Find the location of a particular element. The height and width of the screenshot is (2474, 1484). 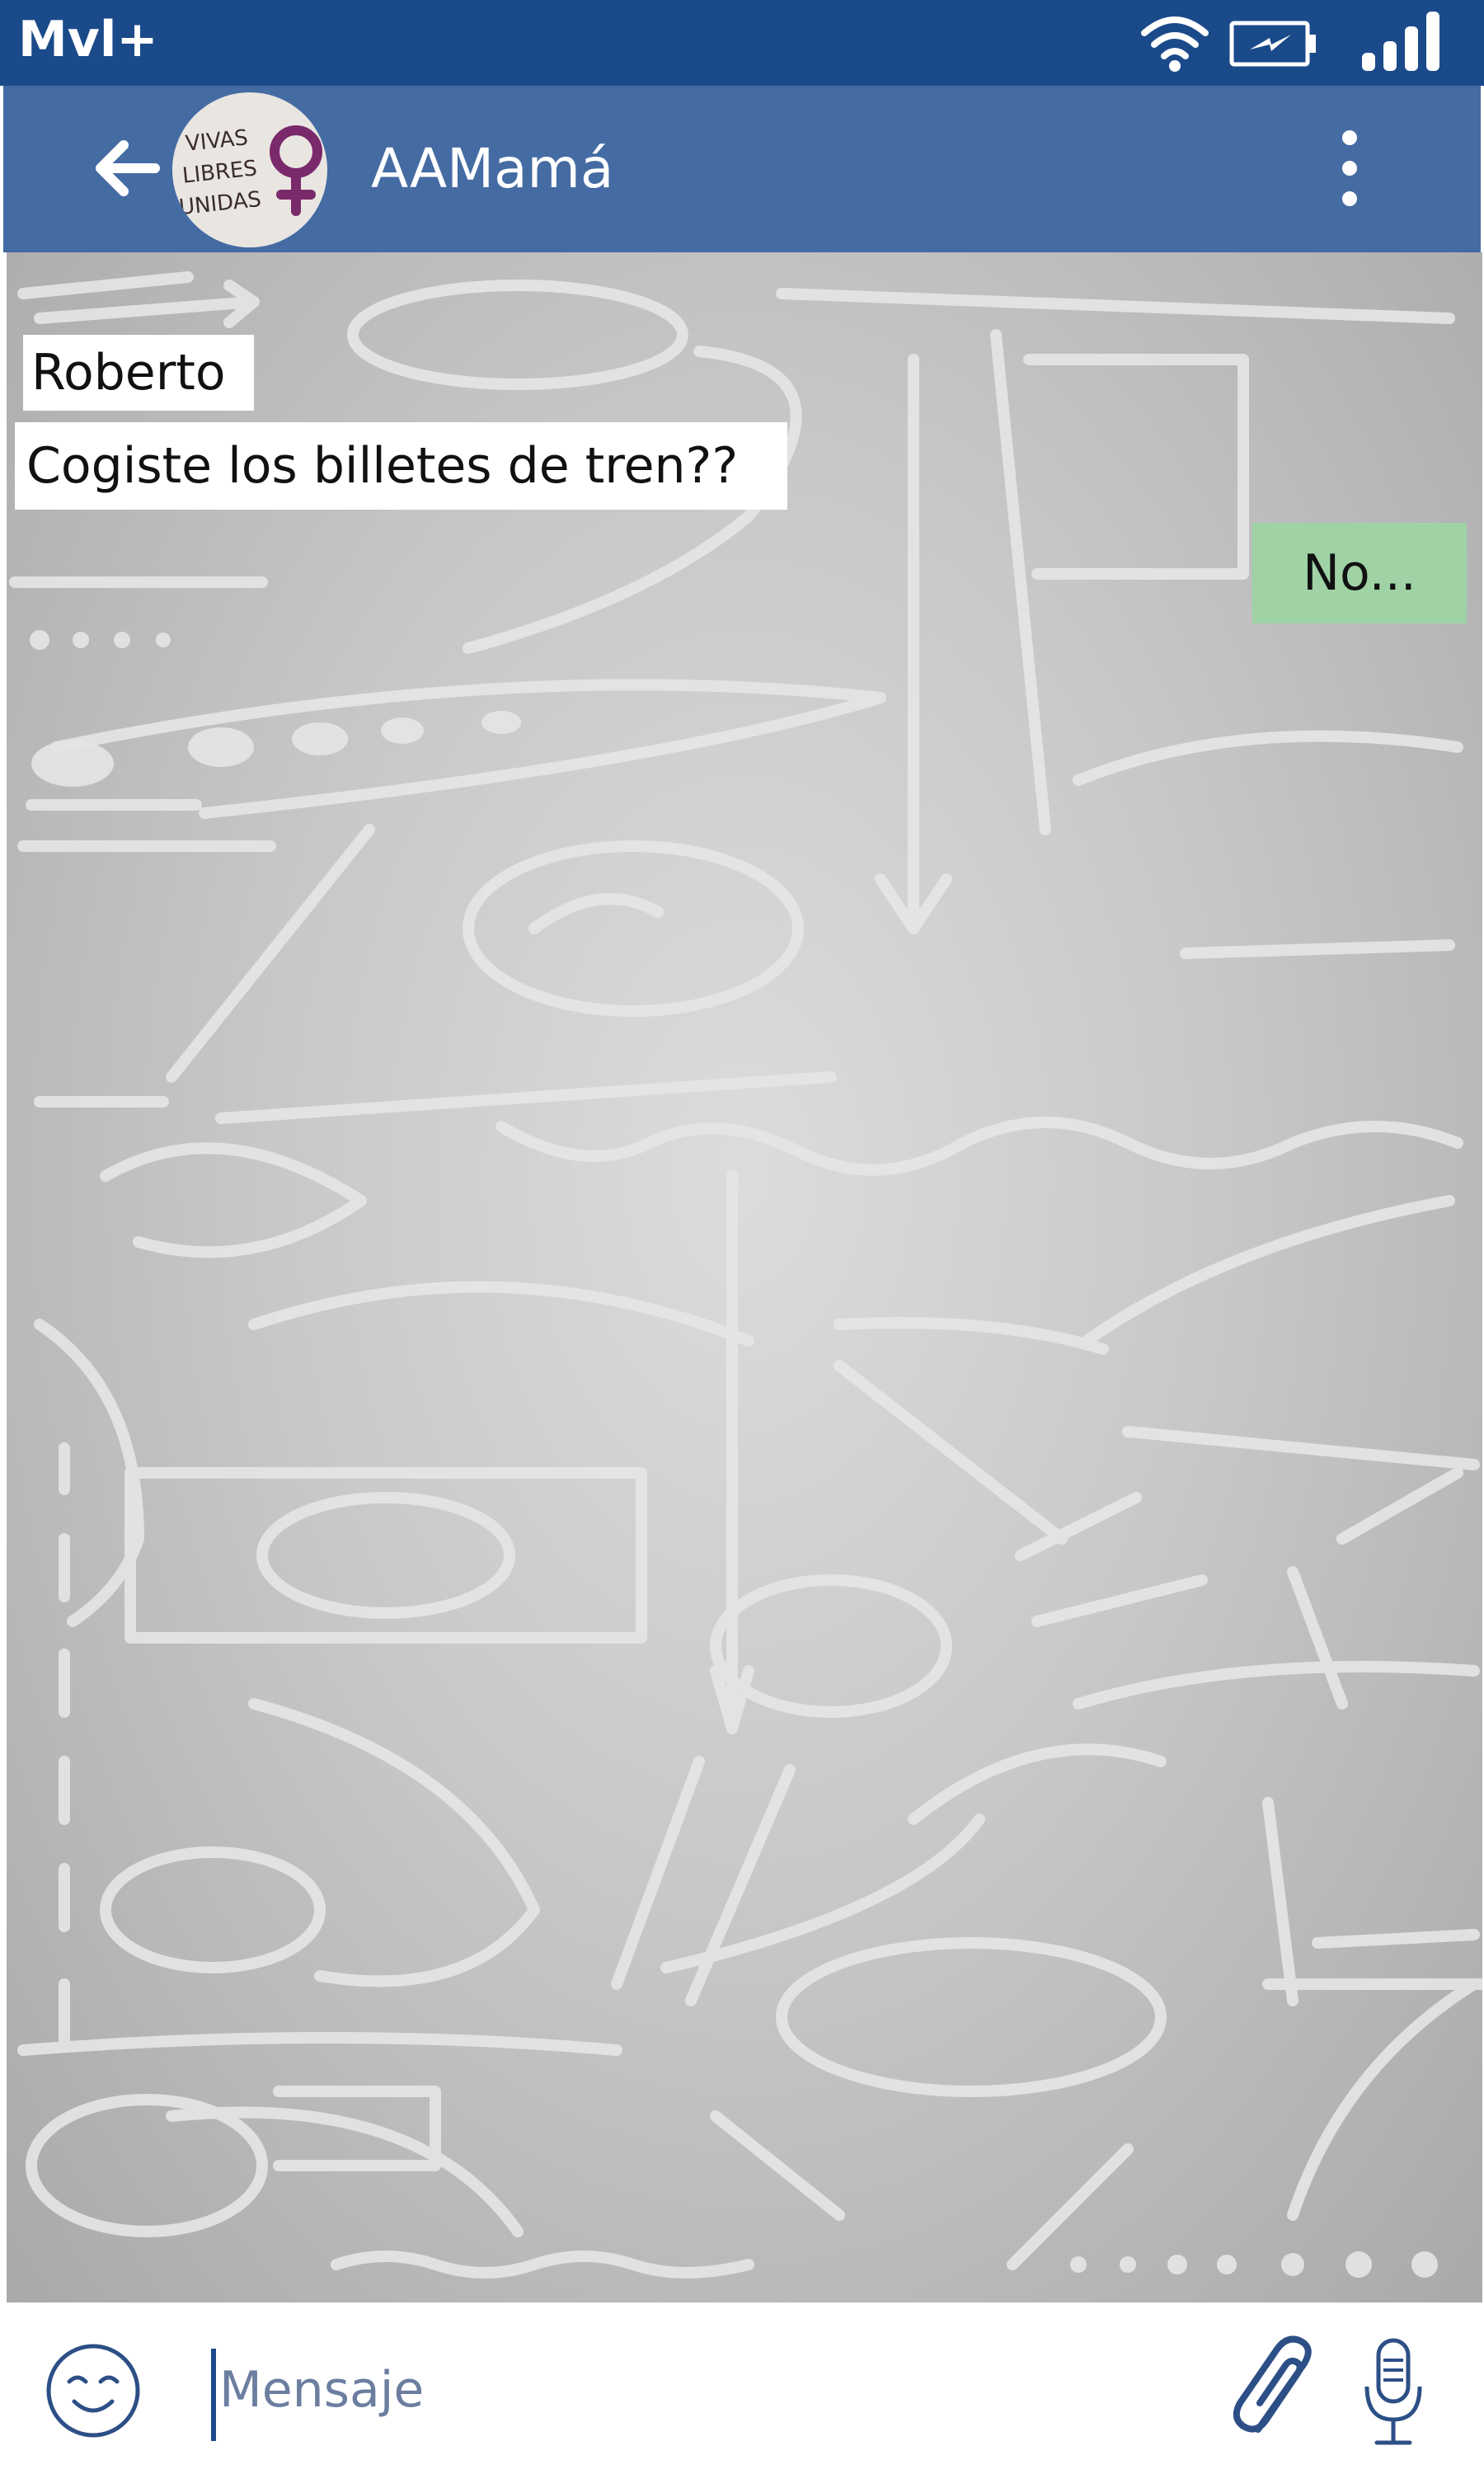

app-bar: VIVAS LIBRES UNIDAS AAMamá is located at coordinates (742, 169).